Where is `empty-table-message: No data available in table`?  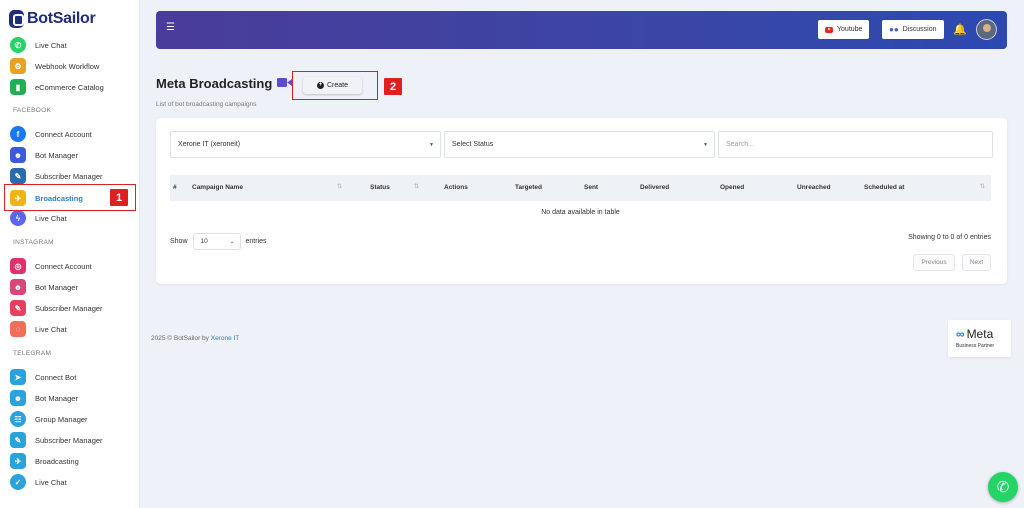
empty-table-message: No data available in table is located at coordinates (580, 212).